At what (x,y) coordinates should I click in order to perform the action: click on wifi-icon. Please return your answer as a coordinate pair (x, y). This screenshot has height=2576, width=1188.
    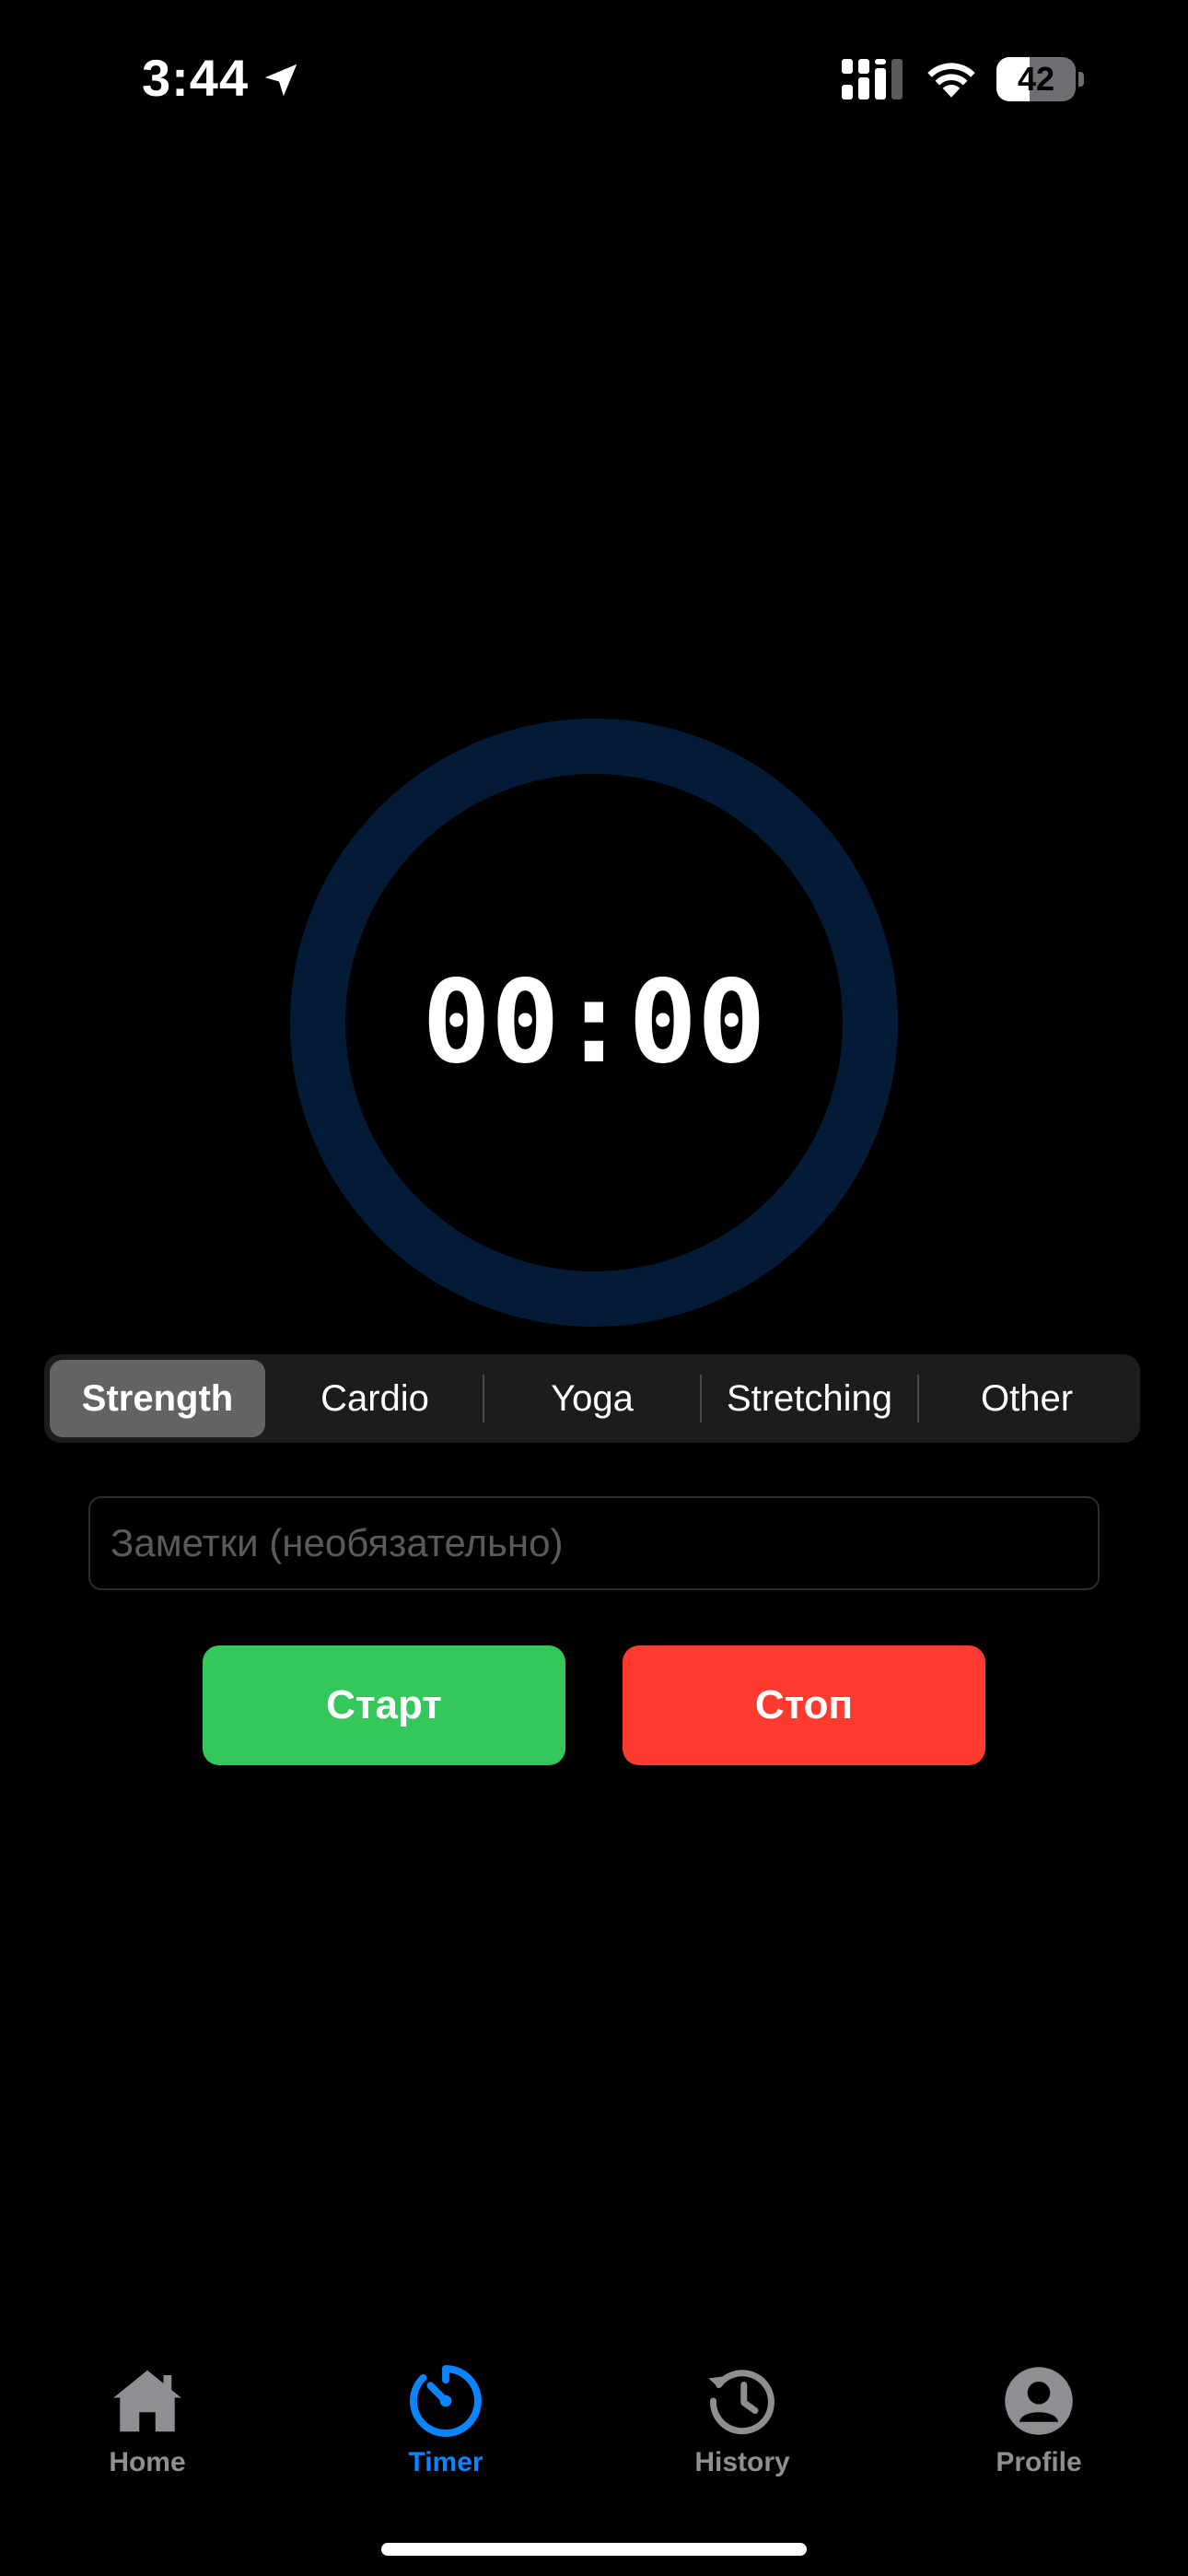
    Looking at the image, I should click on (951, 80).